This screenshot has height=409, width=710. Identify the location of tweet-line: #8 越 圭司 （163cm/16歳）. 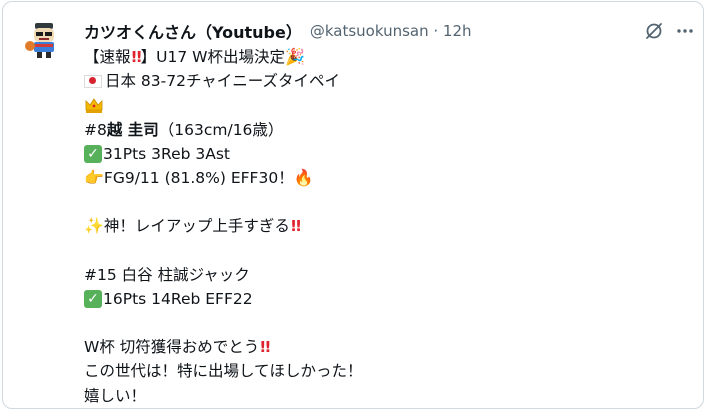
(384, 130).